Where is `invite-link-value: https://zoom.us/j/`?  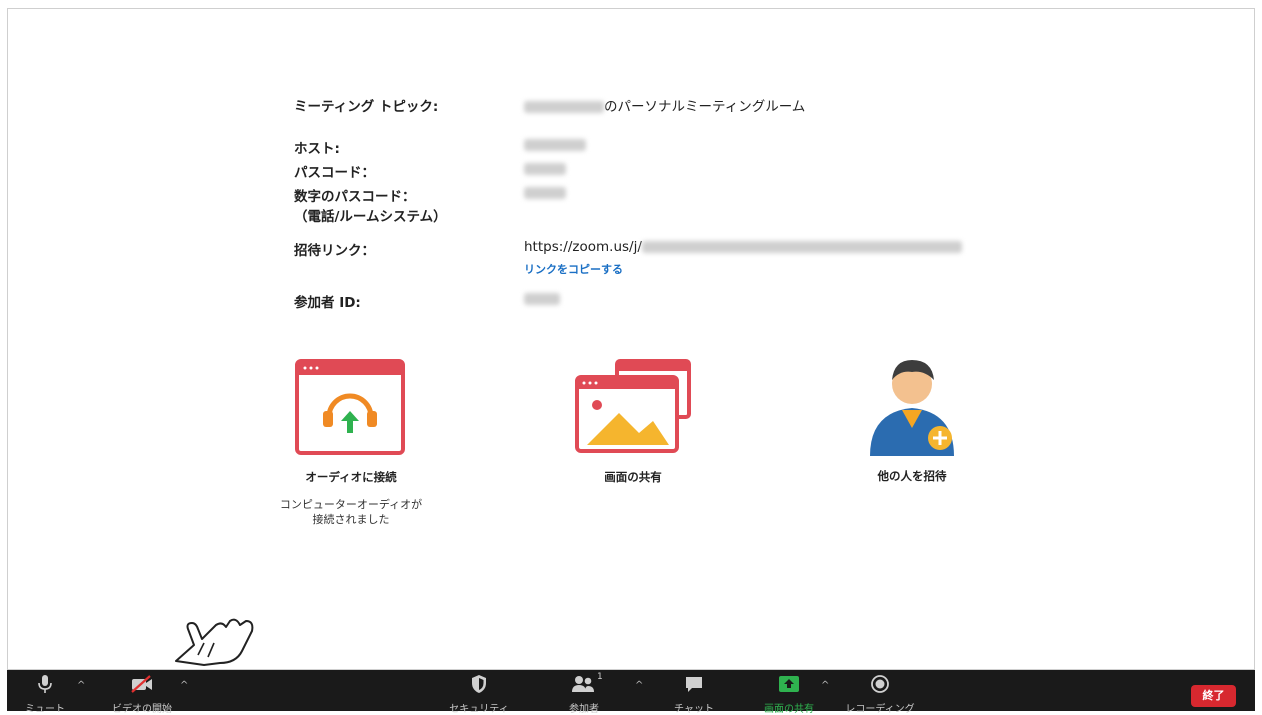 invite-link-value: https://zoom.us/j/ is located at coordinates (743, 247).